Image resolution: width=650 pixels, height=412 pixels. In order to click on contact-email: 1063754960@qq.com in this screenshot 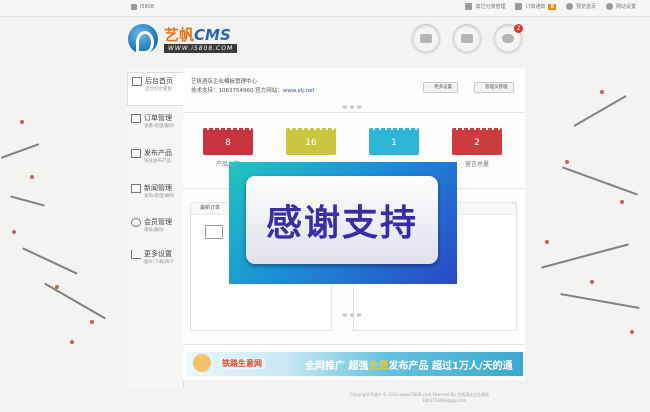, I will do `click(444, 400)`.